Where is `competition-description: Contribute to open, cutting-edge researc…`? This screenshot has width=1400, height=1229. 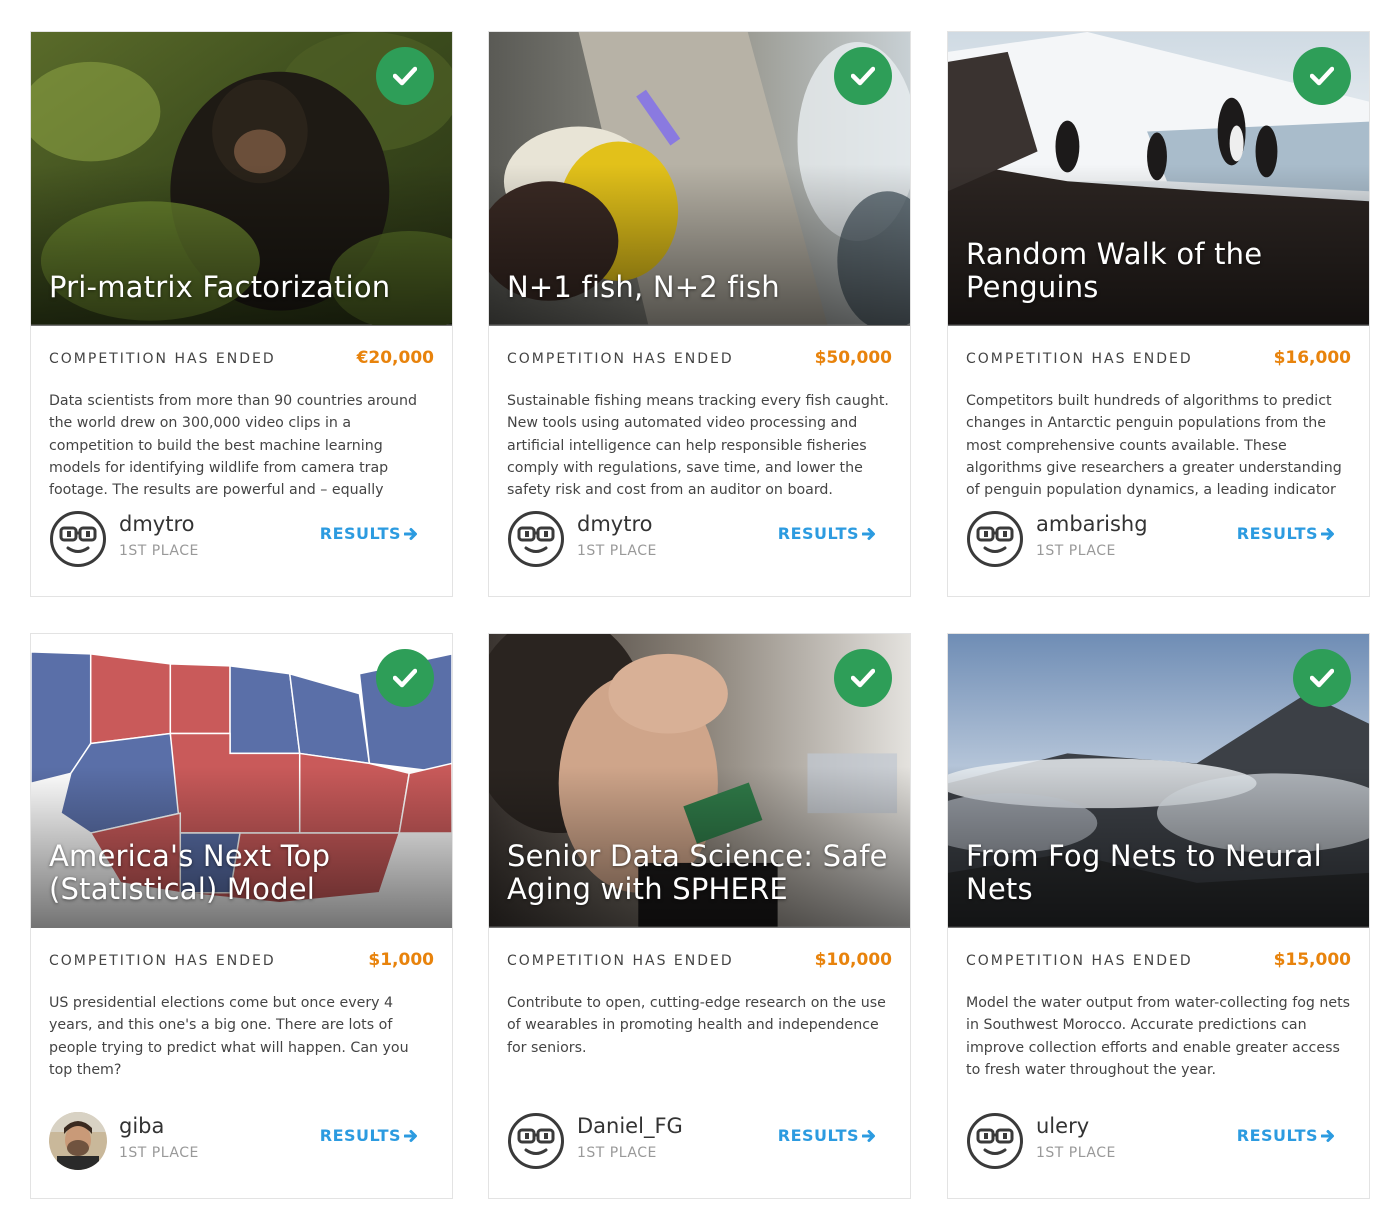
competition-description: Contribute to open, cutting-edge researc… is located at coordinates (696, 1025).